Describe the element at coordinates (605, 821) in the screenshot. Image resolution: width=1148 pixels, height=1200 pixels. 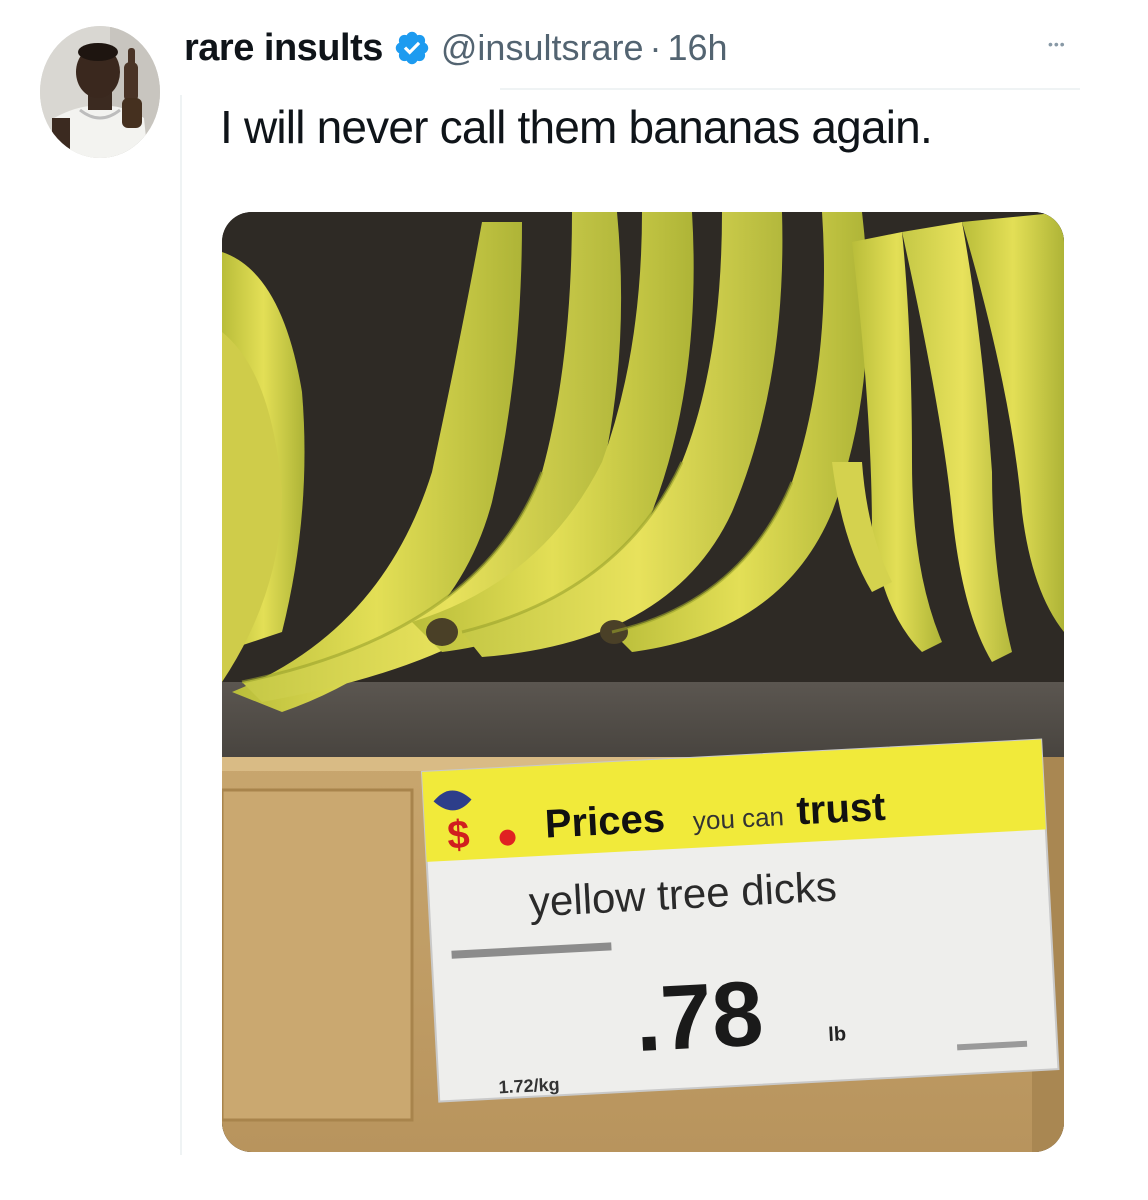
I see `sign-slogan-prices: Prices` at that location.